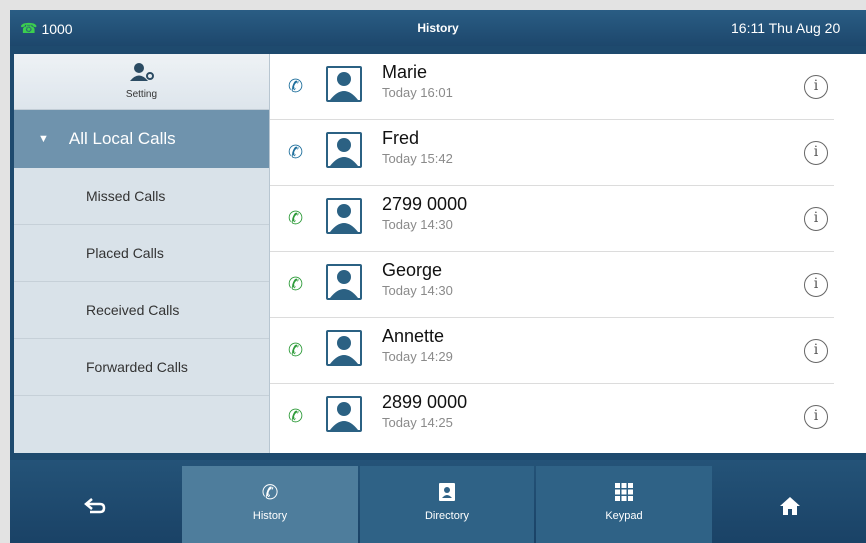 Image resolution: width=866 pixels, height=543 pixels. Describe the element at coordinates (122, 138) in the screenshot. I see `sidebar-group-label: All Local Calls` at that location.